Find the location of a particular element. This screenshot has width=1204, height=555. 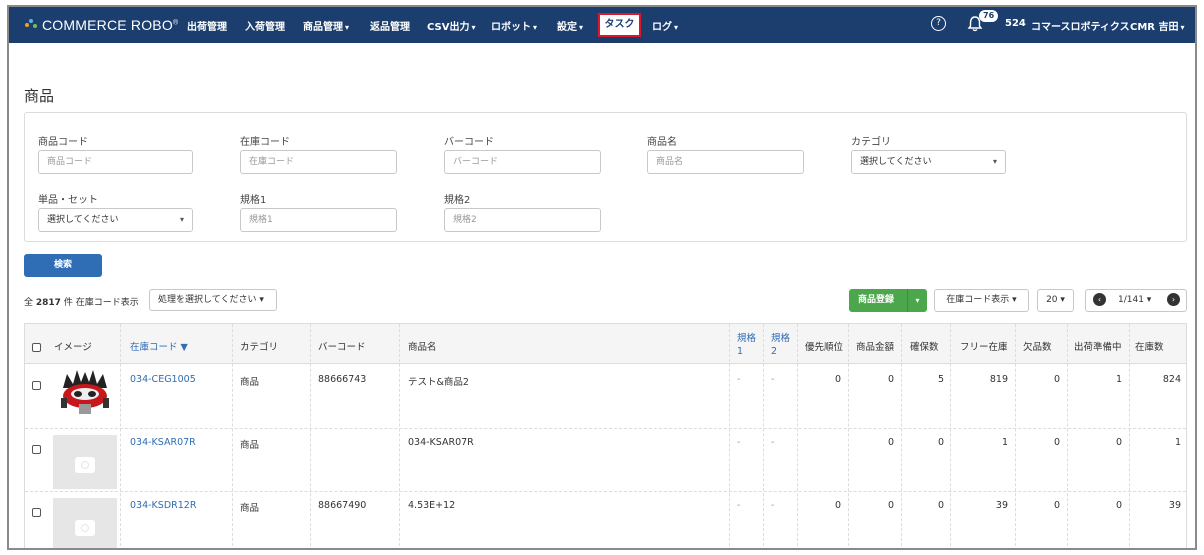

logo: COMMERCE ROBO® is located at coordinates (101, 25).